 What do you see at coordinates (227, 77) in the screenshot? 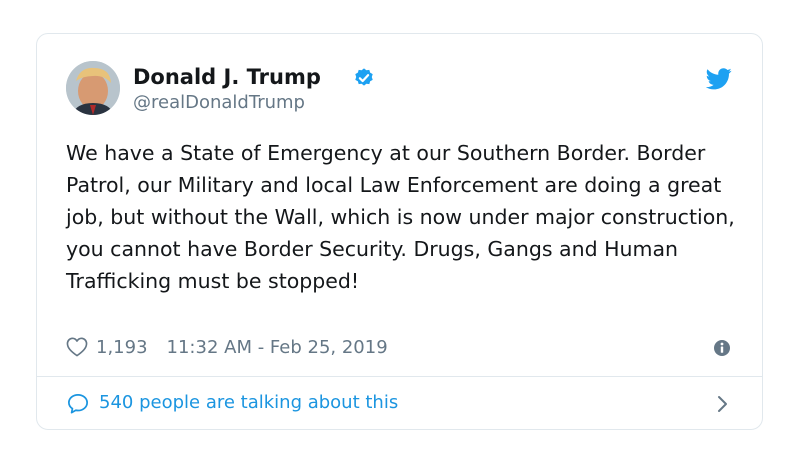
I see `display-name: Donald J. Trump` at bounding box center [227, 77].